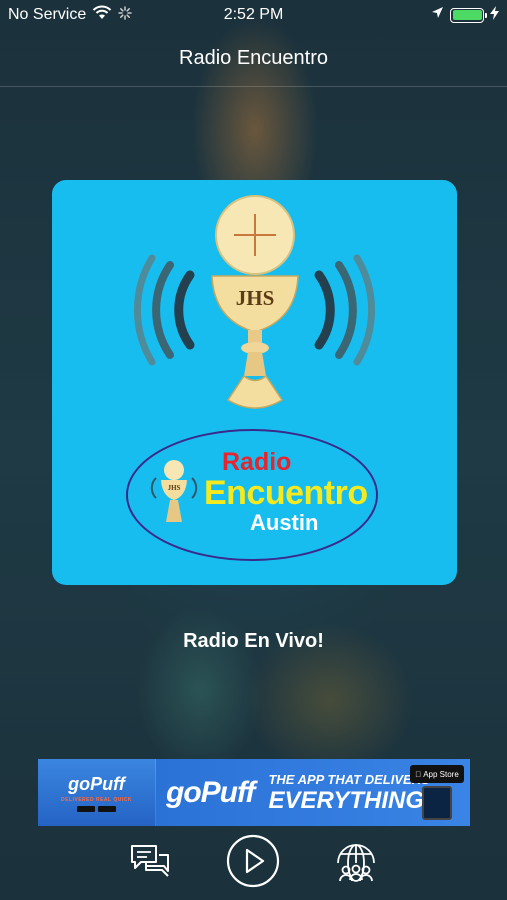  Describe the element at coordinates (174, 488) in the screenshot. I see `logo-mini-monogram: JHS` at that location.